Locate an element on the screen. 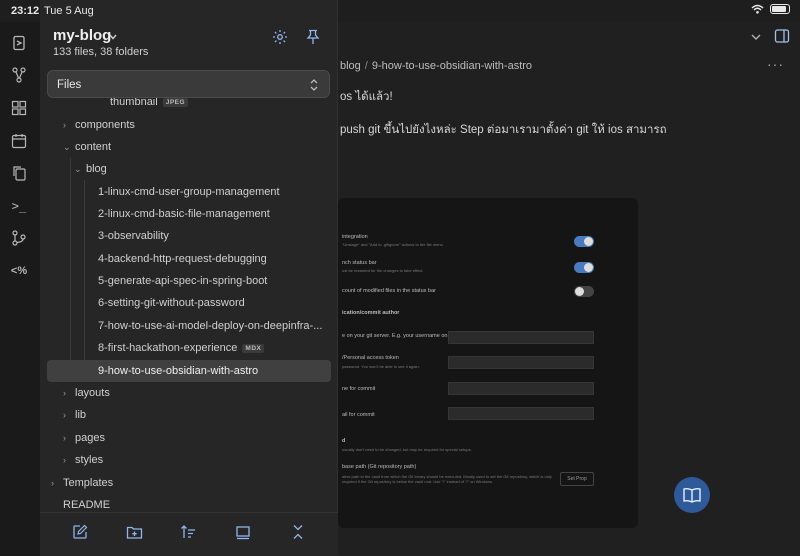  breadcrumb-folder: blog is located at coordinates (350, 66).